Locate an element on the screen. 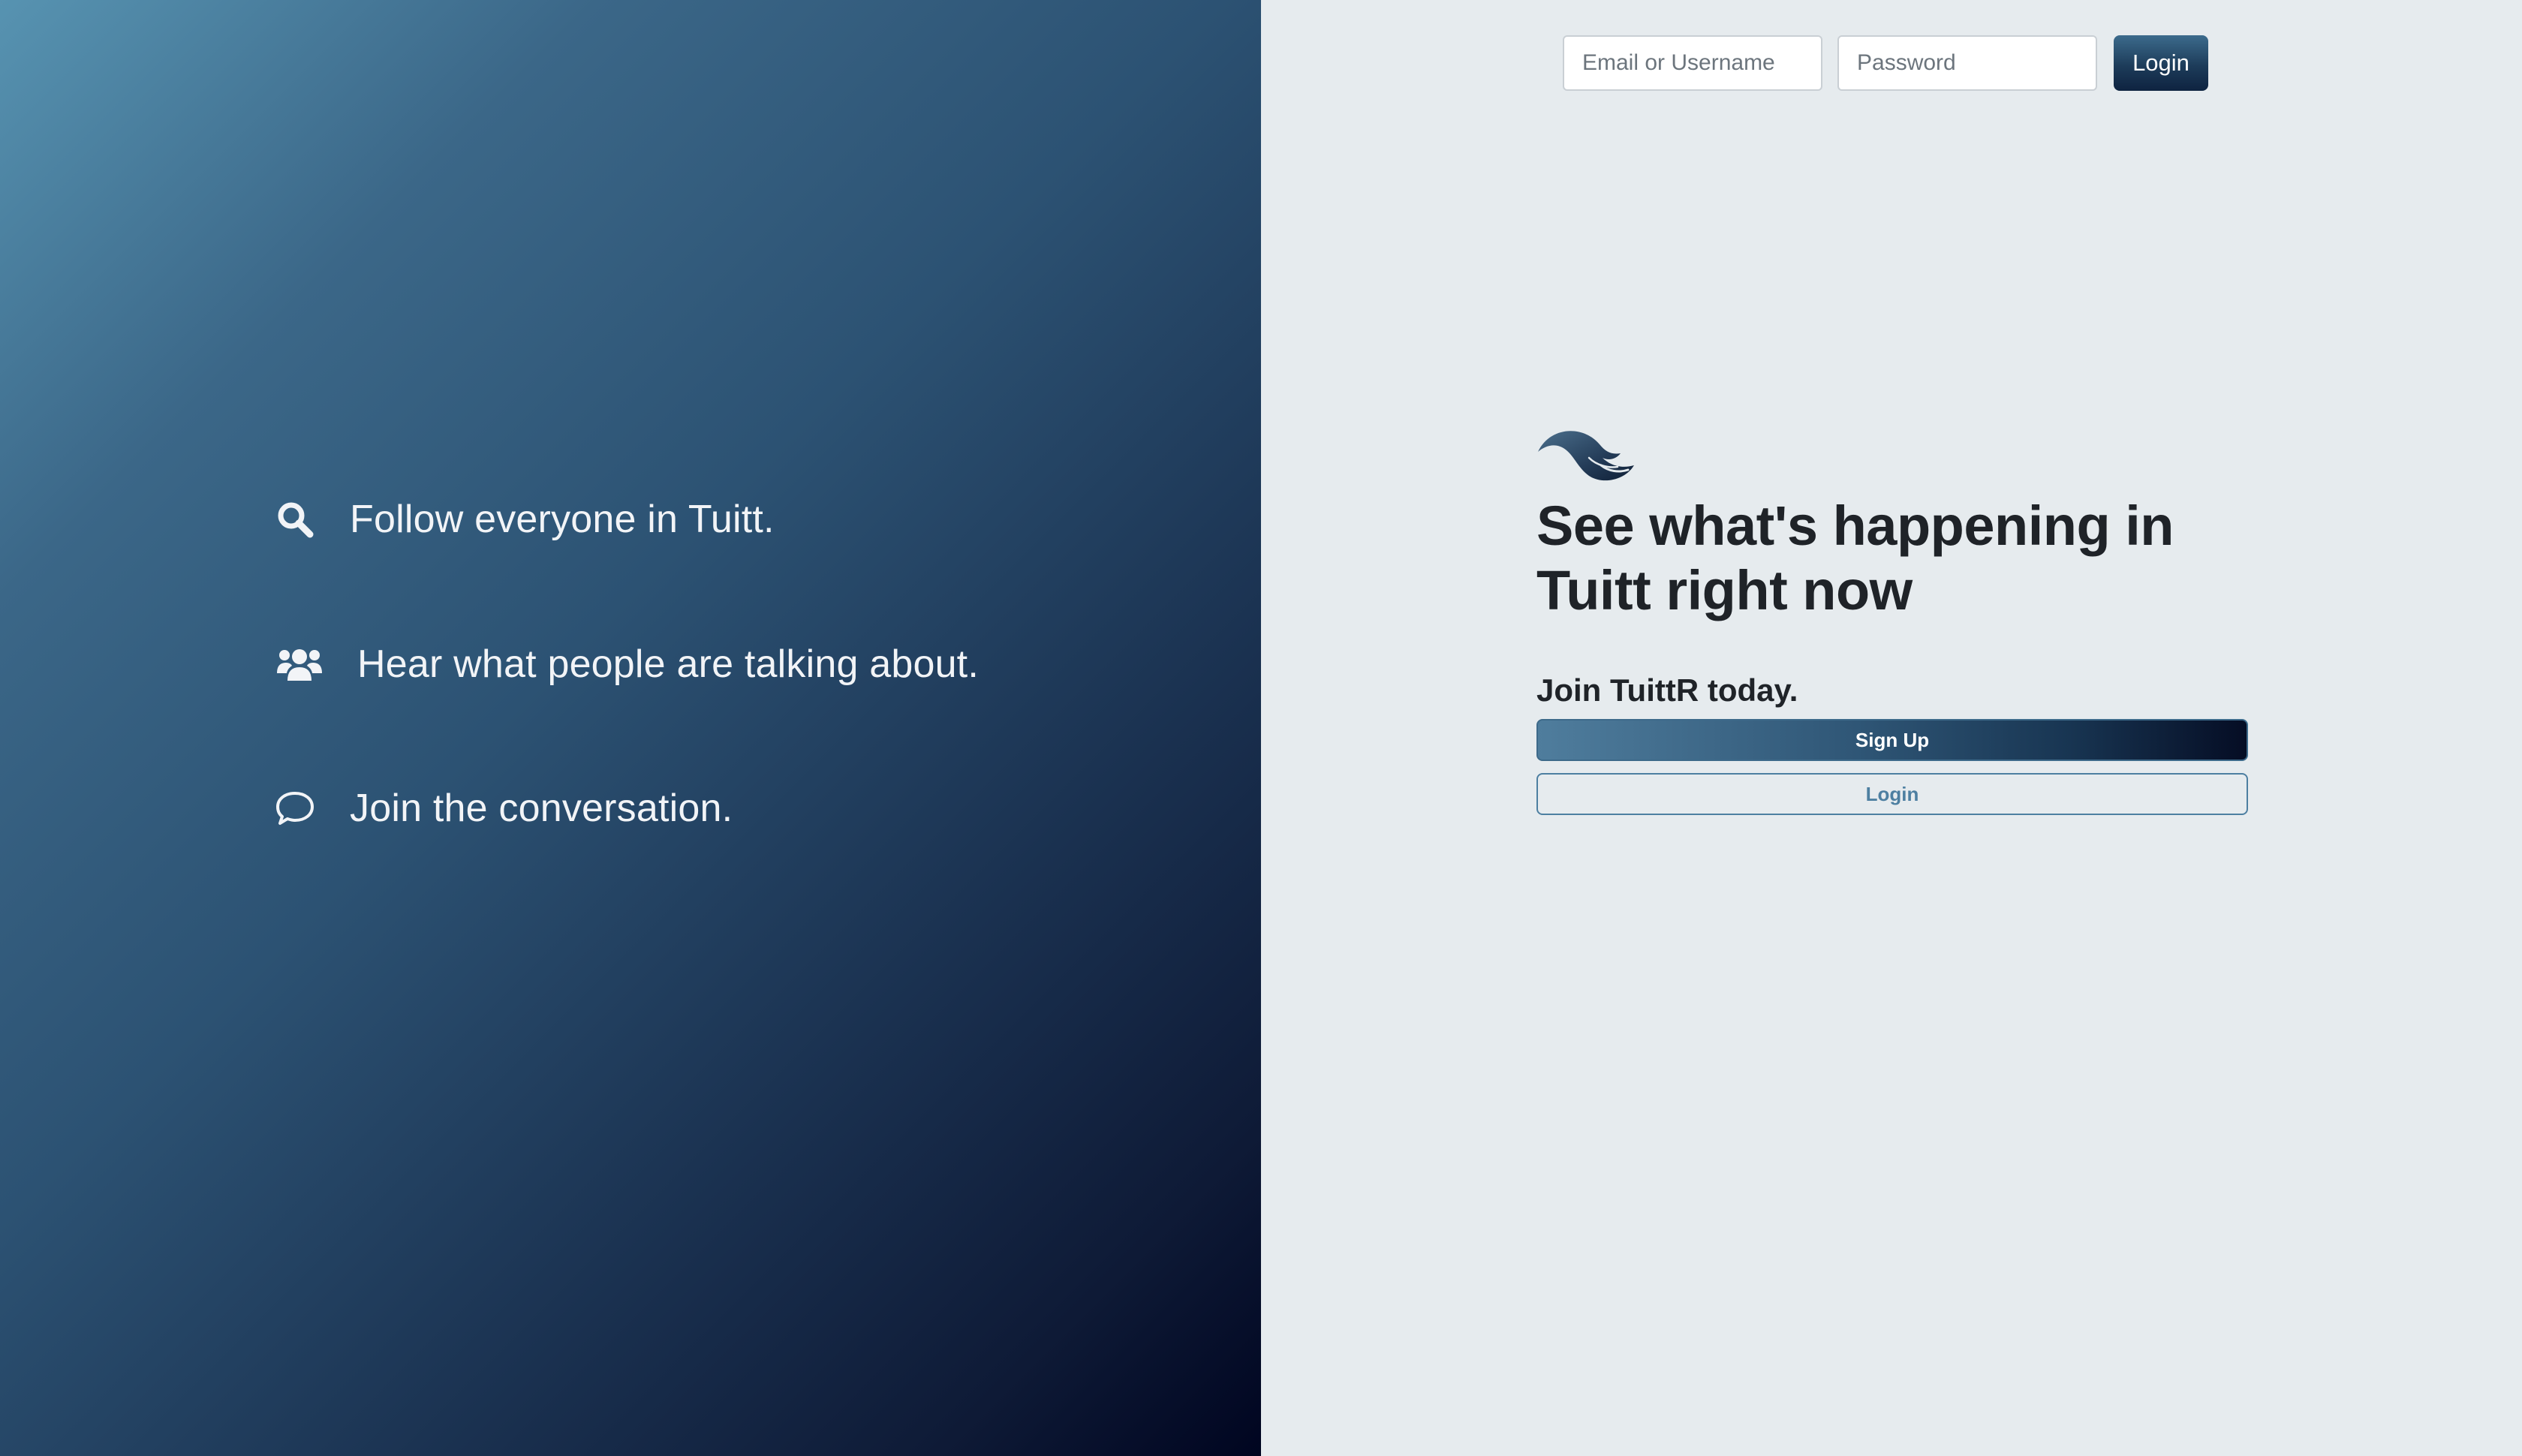  tuitt-logo is located at coordinates (1587, 455).